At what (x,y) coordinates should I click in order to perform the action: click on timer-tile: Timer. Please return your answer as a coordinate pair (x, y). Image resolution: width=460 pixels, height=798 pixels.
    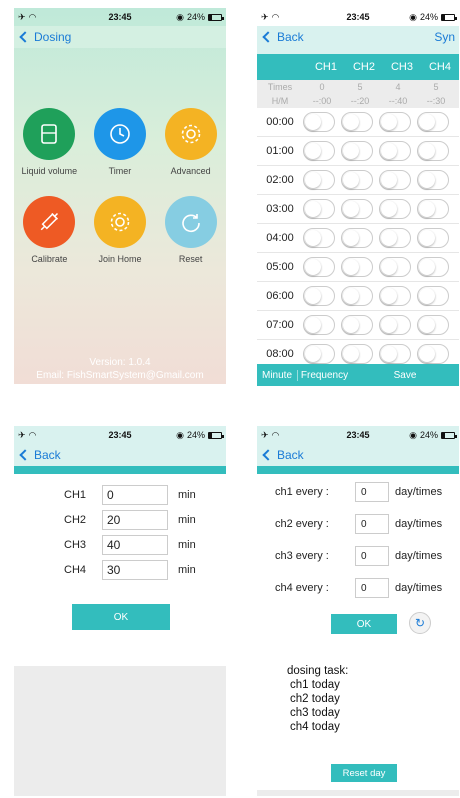
    Looking at the image, I should click on (120, 142).